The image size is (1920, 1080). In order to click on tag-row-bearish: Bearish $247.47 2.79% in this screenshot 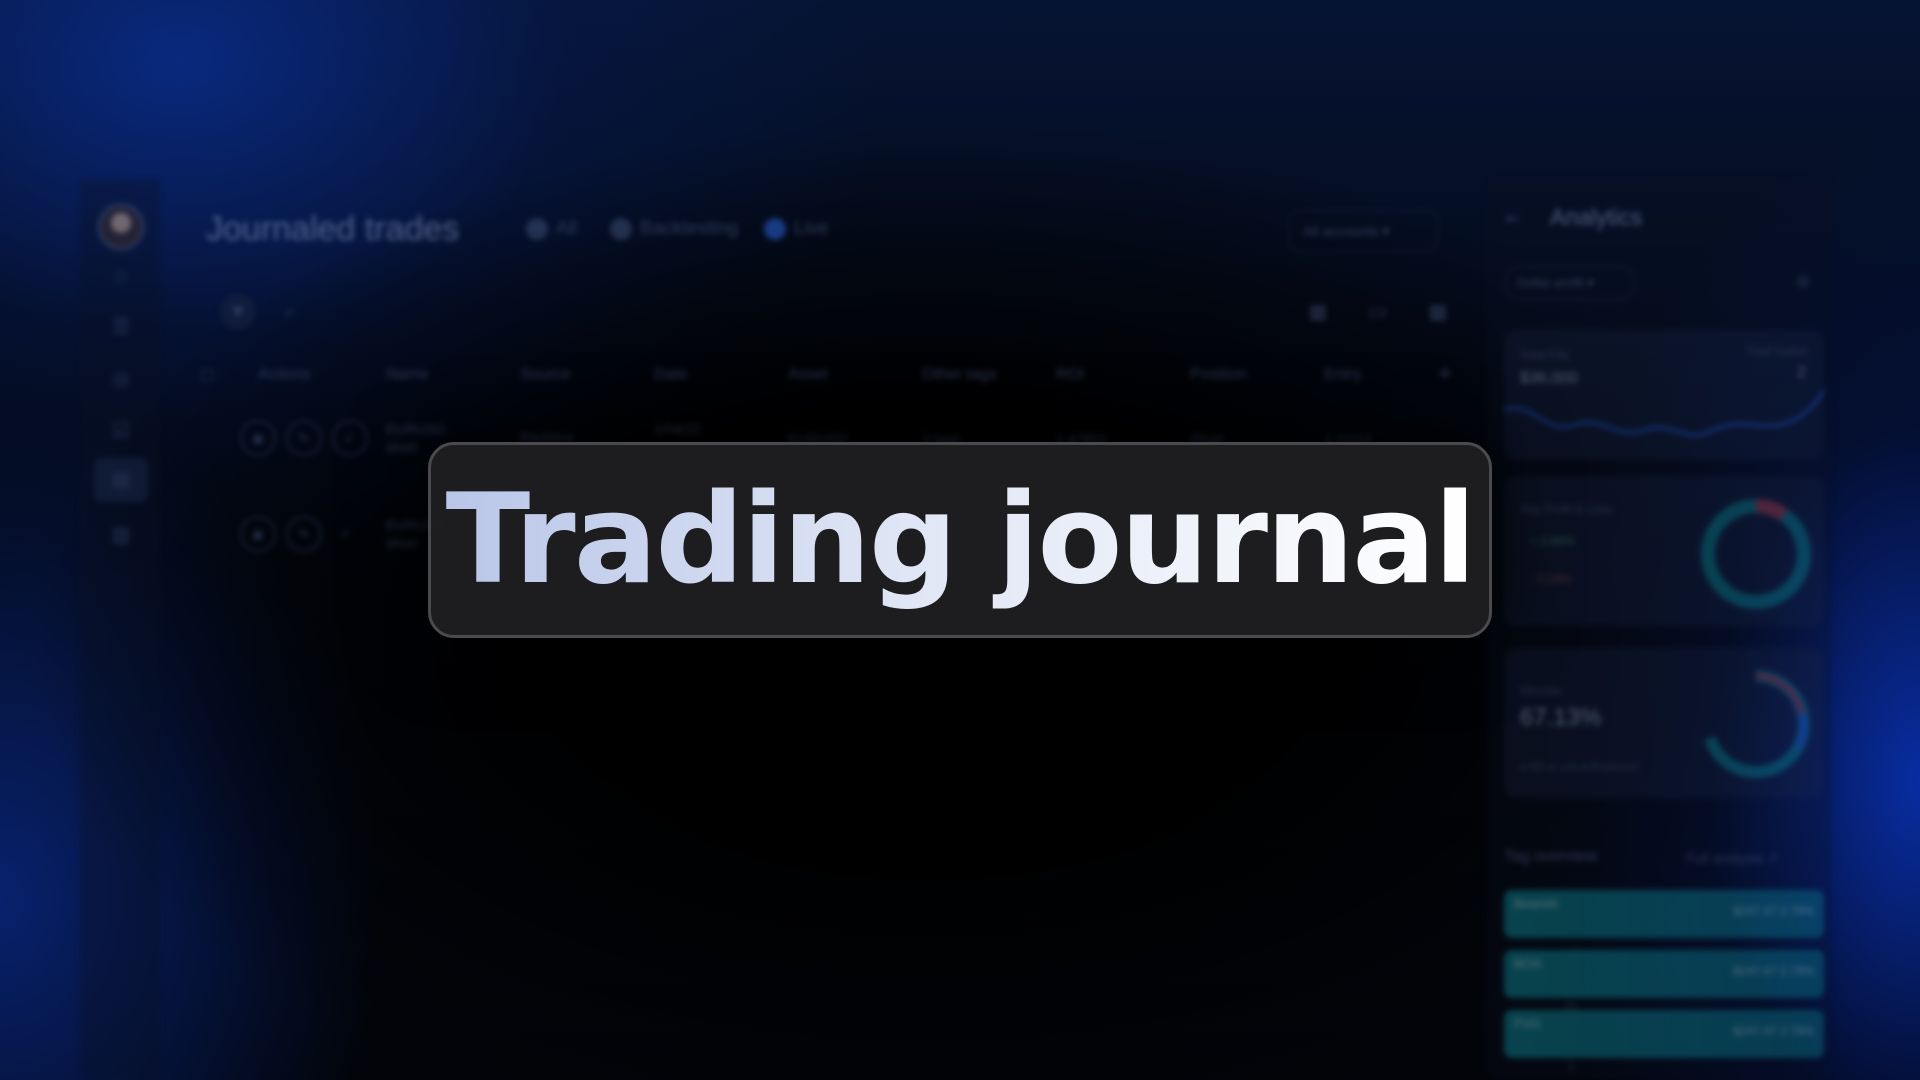, I will do `click(1664, 914)`.